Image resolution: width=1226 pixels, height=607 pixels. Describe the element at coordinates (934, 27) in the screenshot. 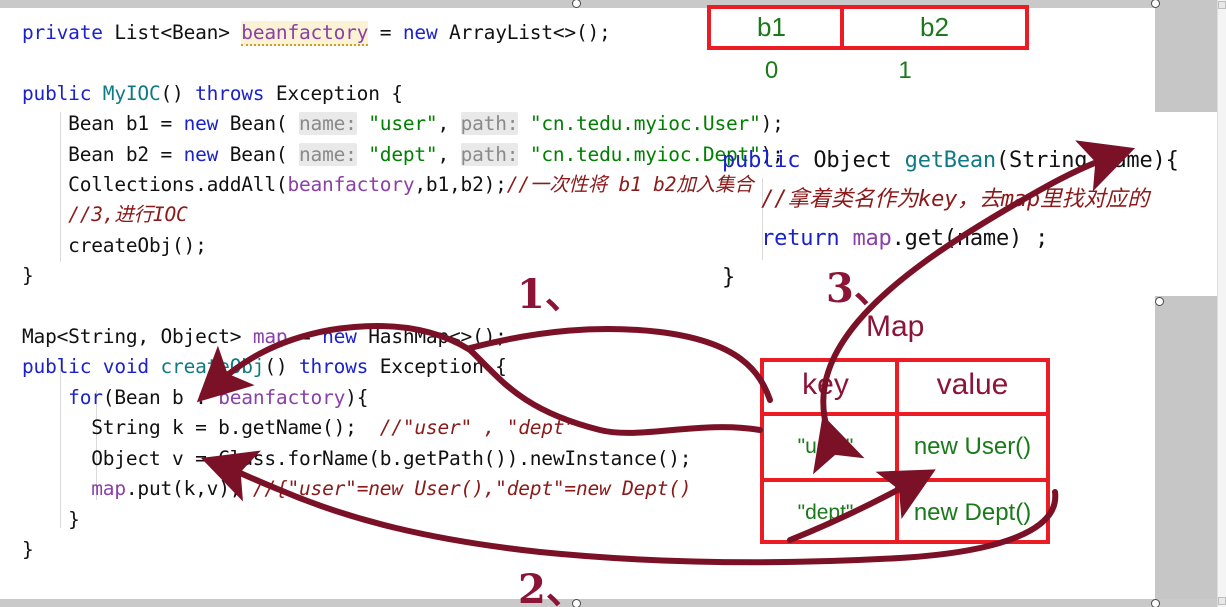

I see `list-cell-b2: b2` at that location.